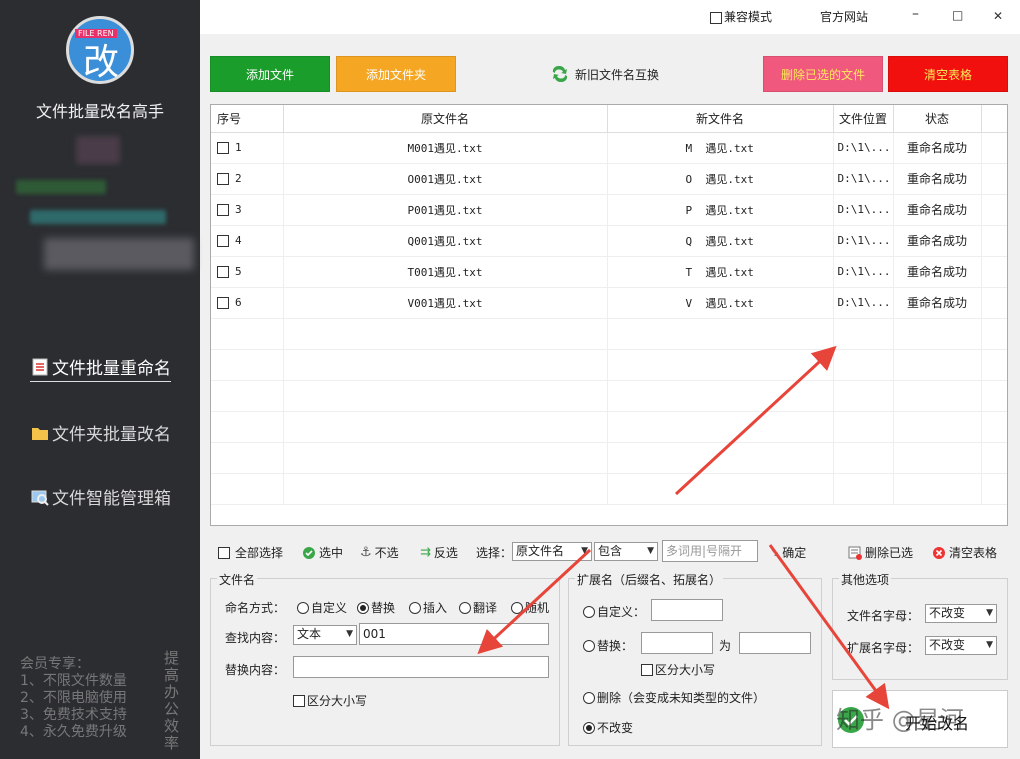 The height and width of the screenshot is (759, 1020). Describe the element at coordinates (674, 697) in the screenshot. I see `ext-delete-radio: 删除（会变成未知类型的文件）` at that location.